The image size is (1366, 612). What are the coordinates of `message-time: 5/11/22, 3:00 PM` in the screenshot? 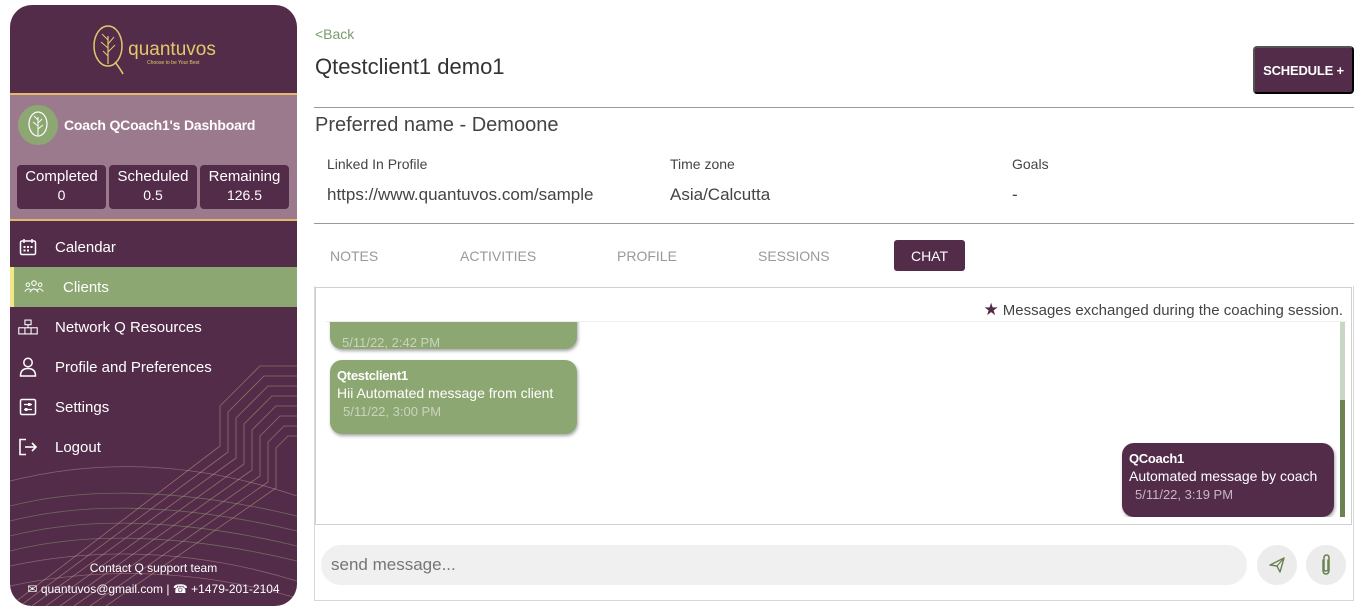 It's located at (392, 411).